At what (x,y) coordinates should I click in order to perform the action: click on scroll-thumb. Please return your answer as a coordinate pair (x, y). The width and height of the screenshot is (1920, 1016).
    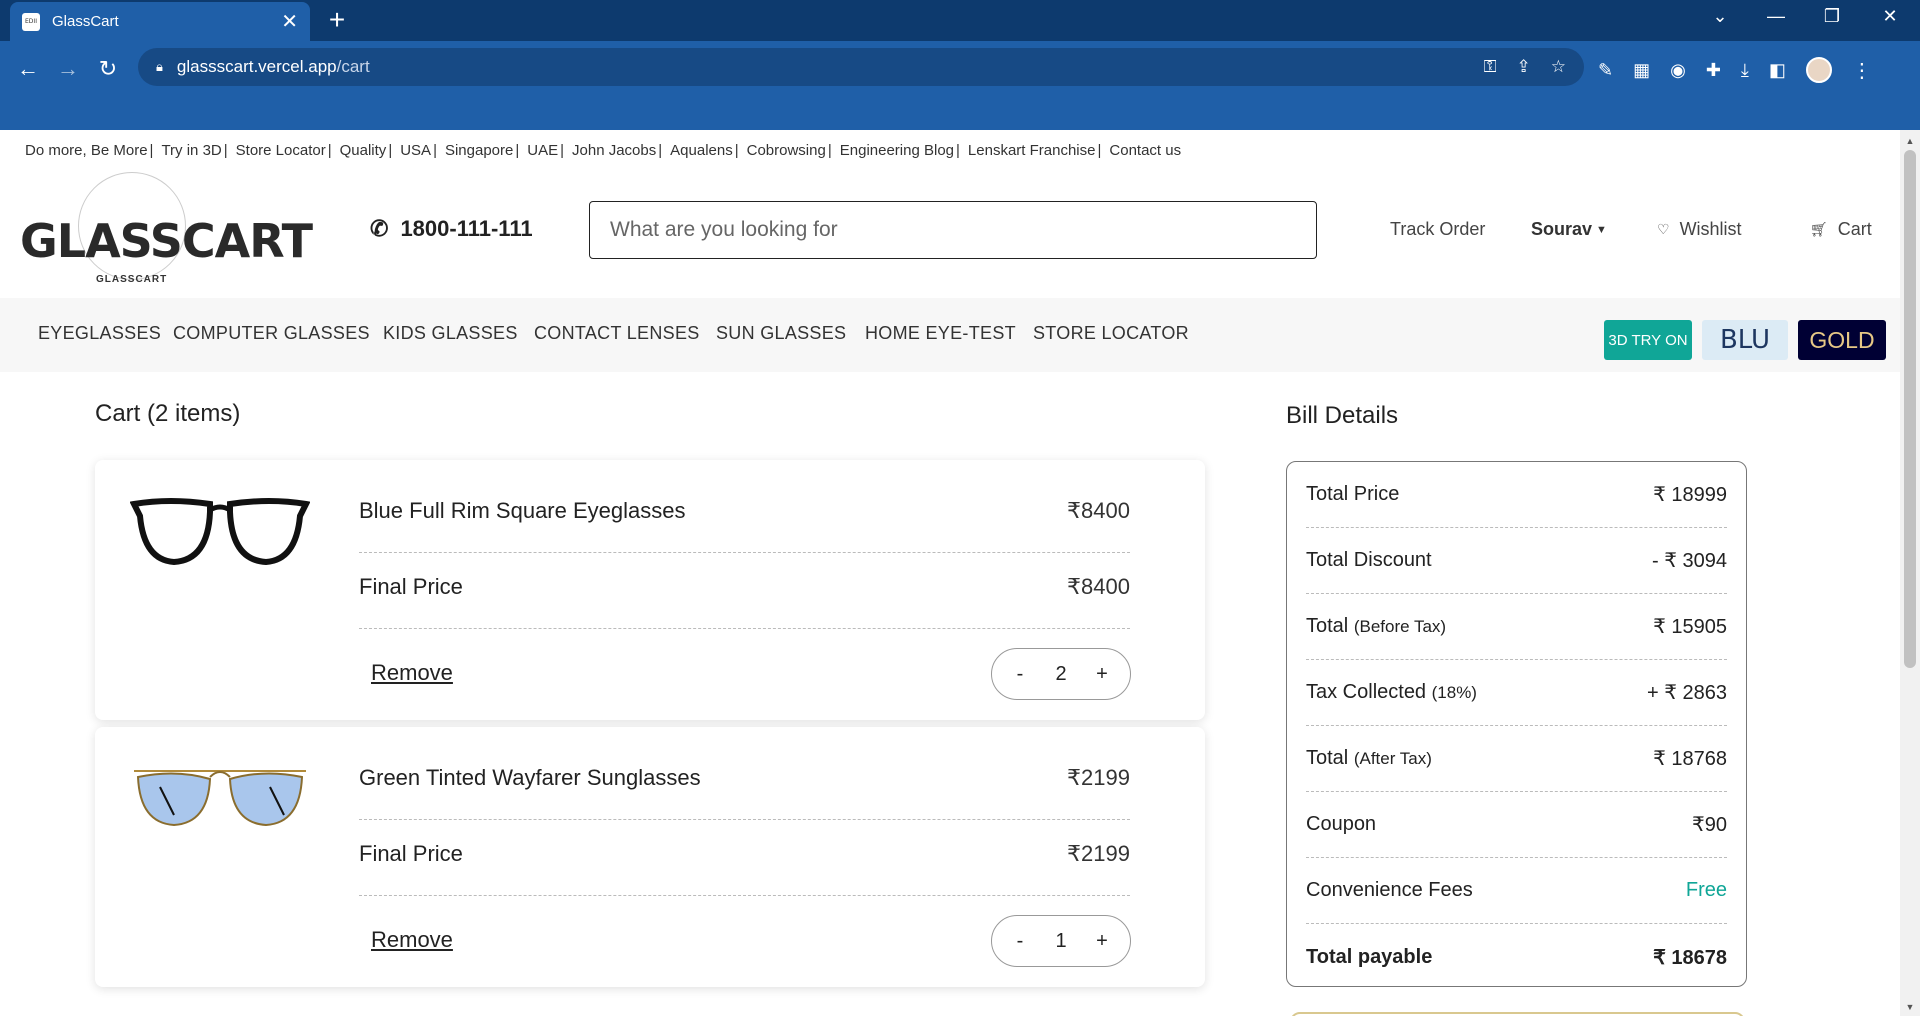
    Looking at the image, I should click on (1910, 409).